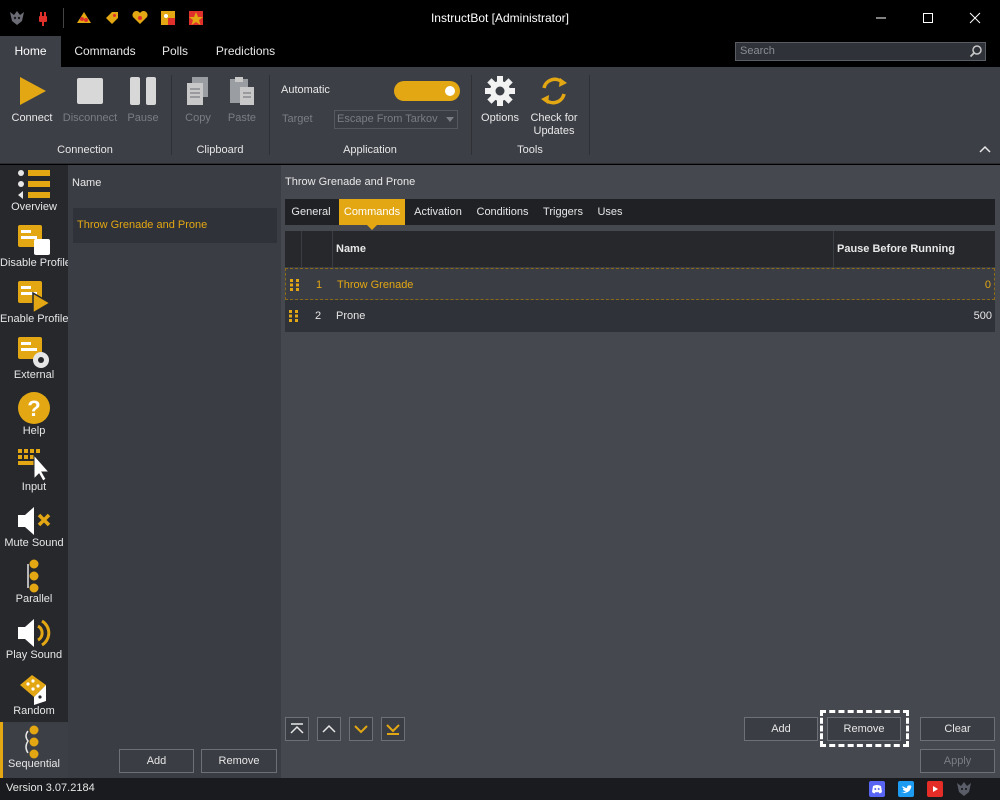 The width and height of the screenshot is (1000, 800). I want to click on tab-uses: Uses, so click(610, 212).